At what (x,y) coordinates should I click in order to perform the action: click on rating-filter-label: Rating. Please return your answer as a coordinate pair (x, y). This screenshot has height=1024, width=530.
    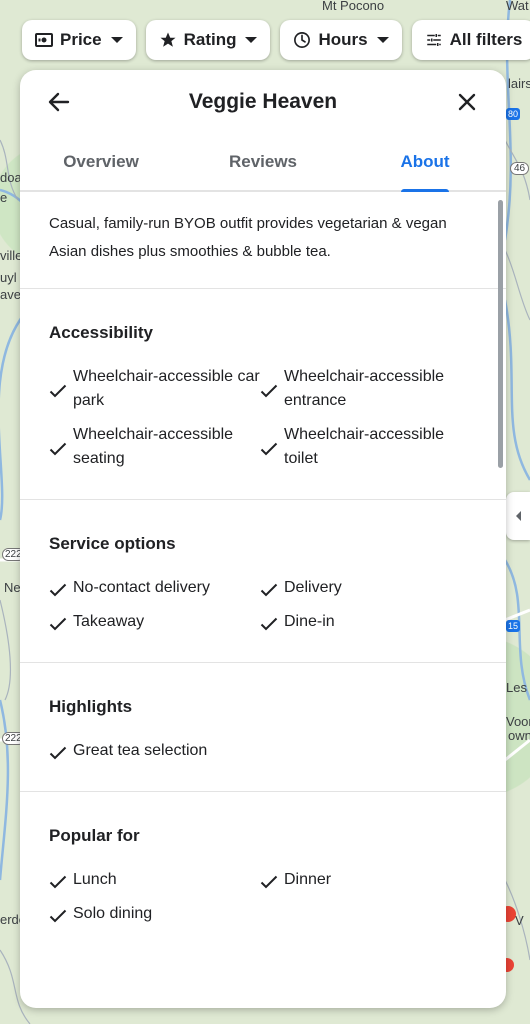
    Looking at the image, I should click on (210, 39).